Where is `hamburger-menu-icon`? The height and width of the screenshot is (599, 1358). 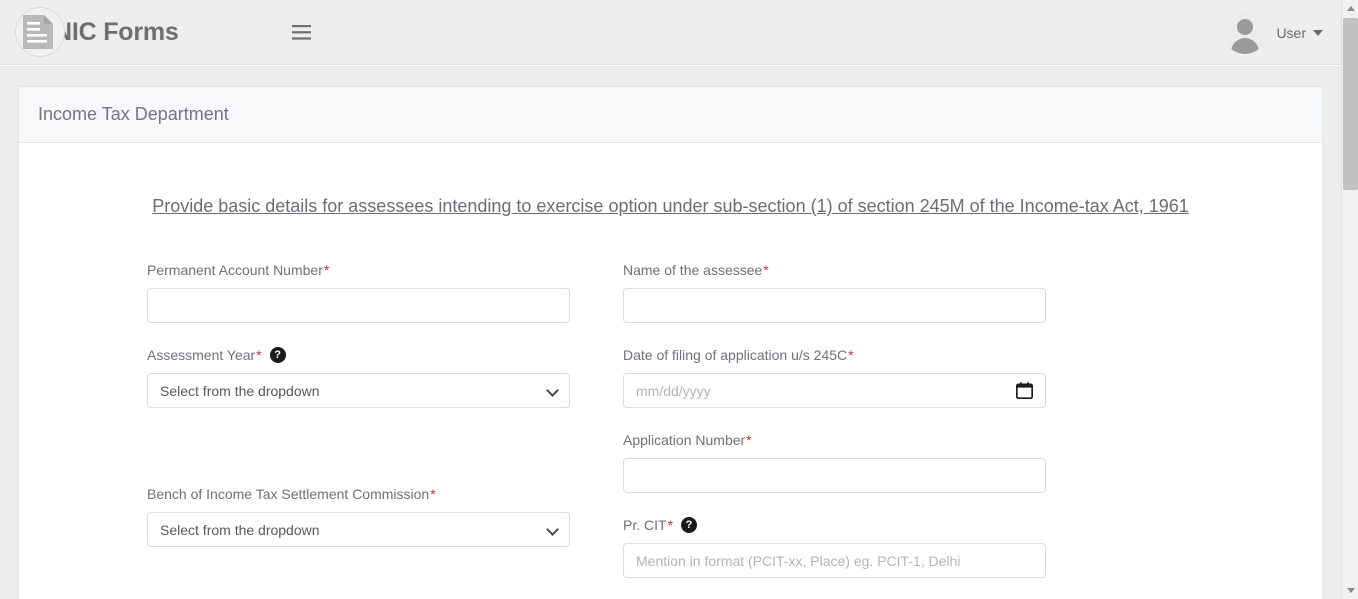
hamburger-menu-icon is located at coordinates (302, 32).